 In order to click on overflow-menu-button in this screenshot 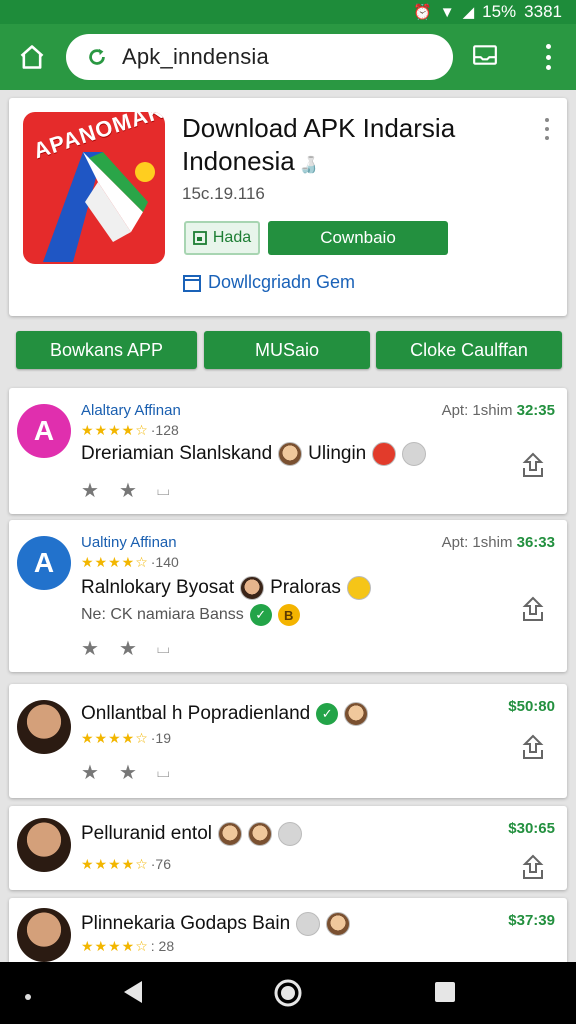, I will do `click(548, 57)`.